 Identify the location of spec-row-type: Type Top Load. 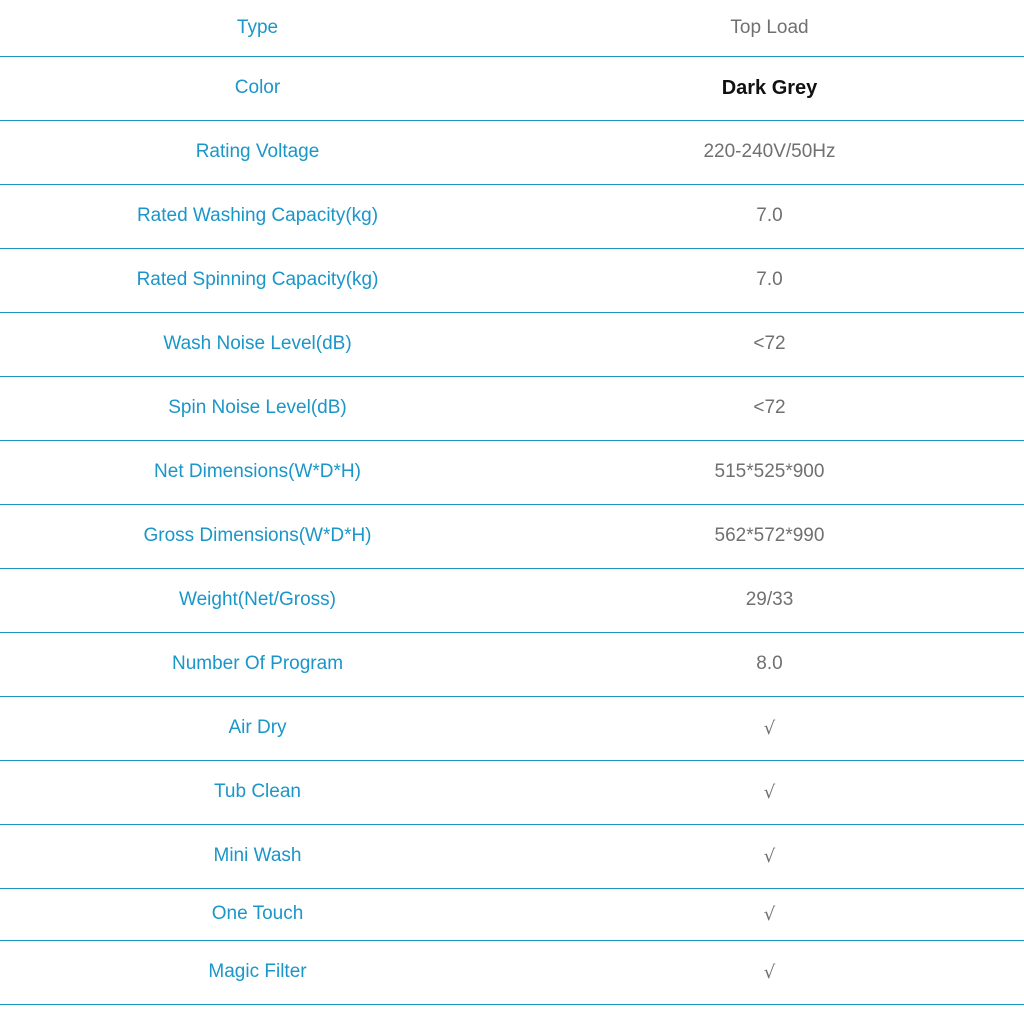
(512, 28).